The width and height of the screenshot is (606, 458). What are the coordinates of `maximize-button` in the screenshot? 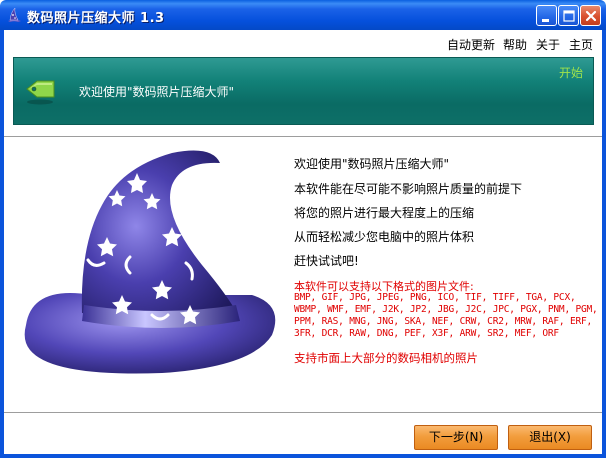 It's located at (568, 15).